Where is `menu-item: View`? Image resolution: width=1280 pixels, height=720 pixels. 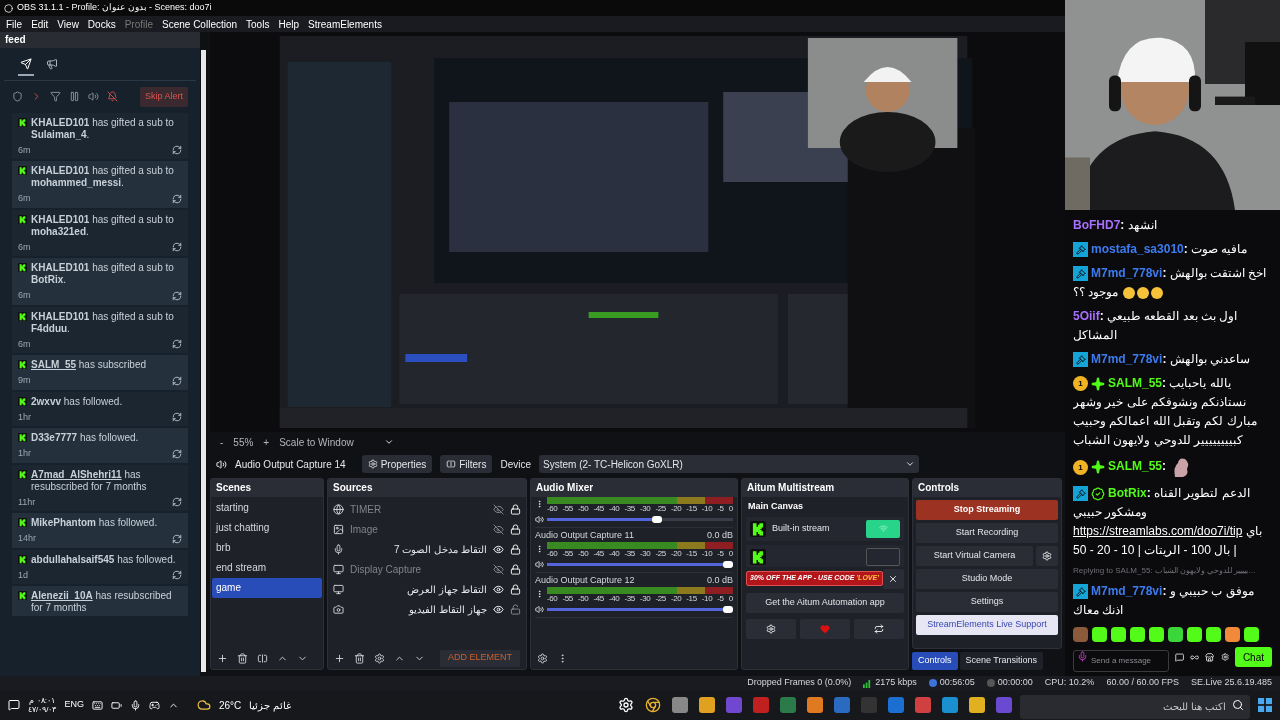 menu-item: View is located at coordinates (68, 24).